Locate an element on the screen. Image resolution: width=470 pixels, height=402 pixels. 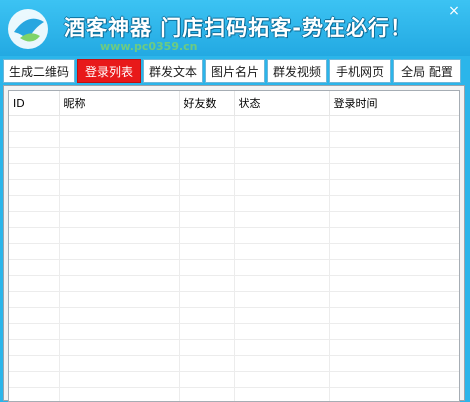
column-header-friend-count: 好友数 is located at coordinates (206, 103).